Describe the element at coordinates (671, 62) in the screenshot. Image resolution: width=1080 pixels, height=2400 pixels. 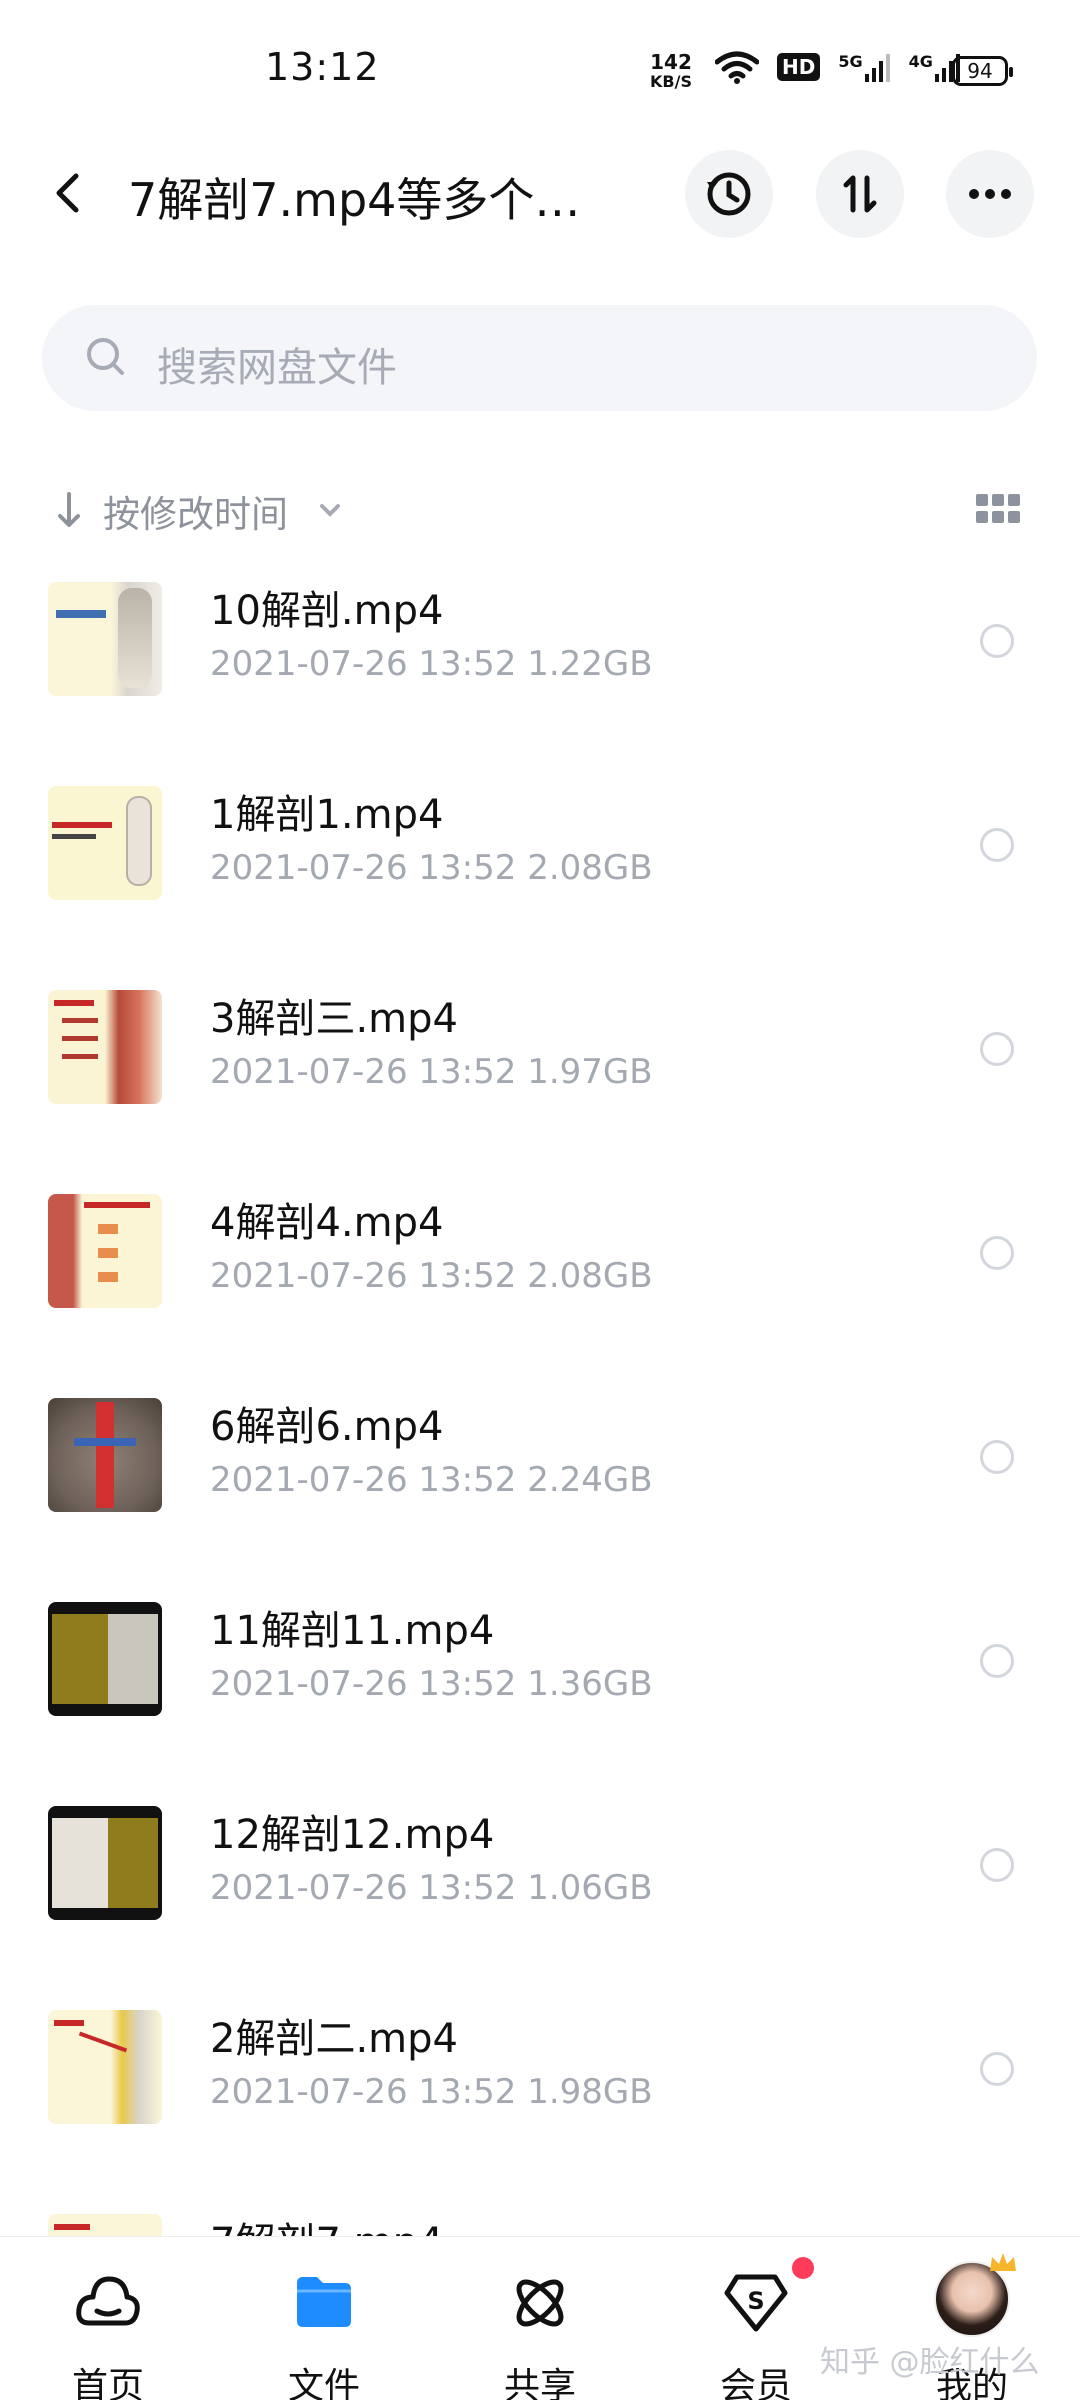
I see `network-speed-value: 142` at that location.